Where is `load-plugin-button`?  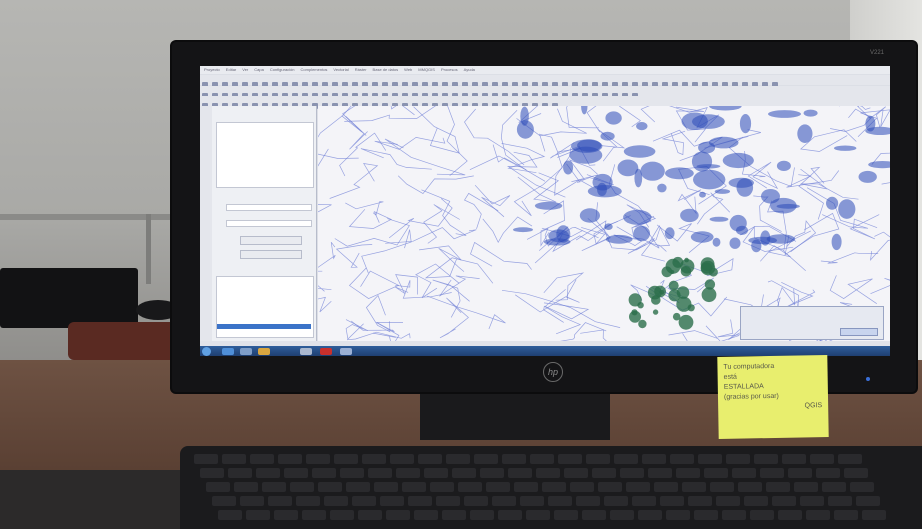
load-plugin-button is located at coordinates (271, 240).